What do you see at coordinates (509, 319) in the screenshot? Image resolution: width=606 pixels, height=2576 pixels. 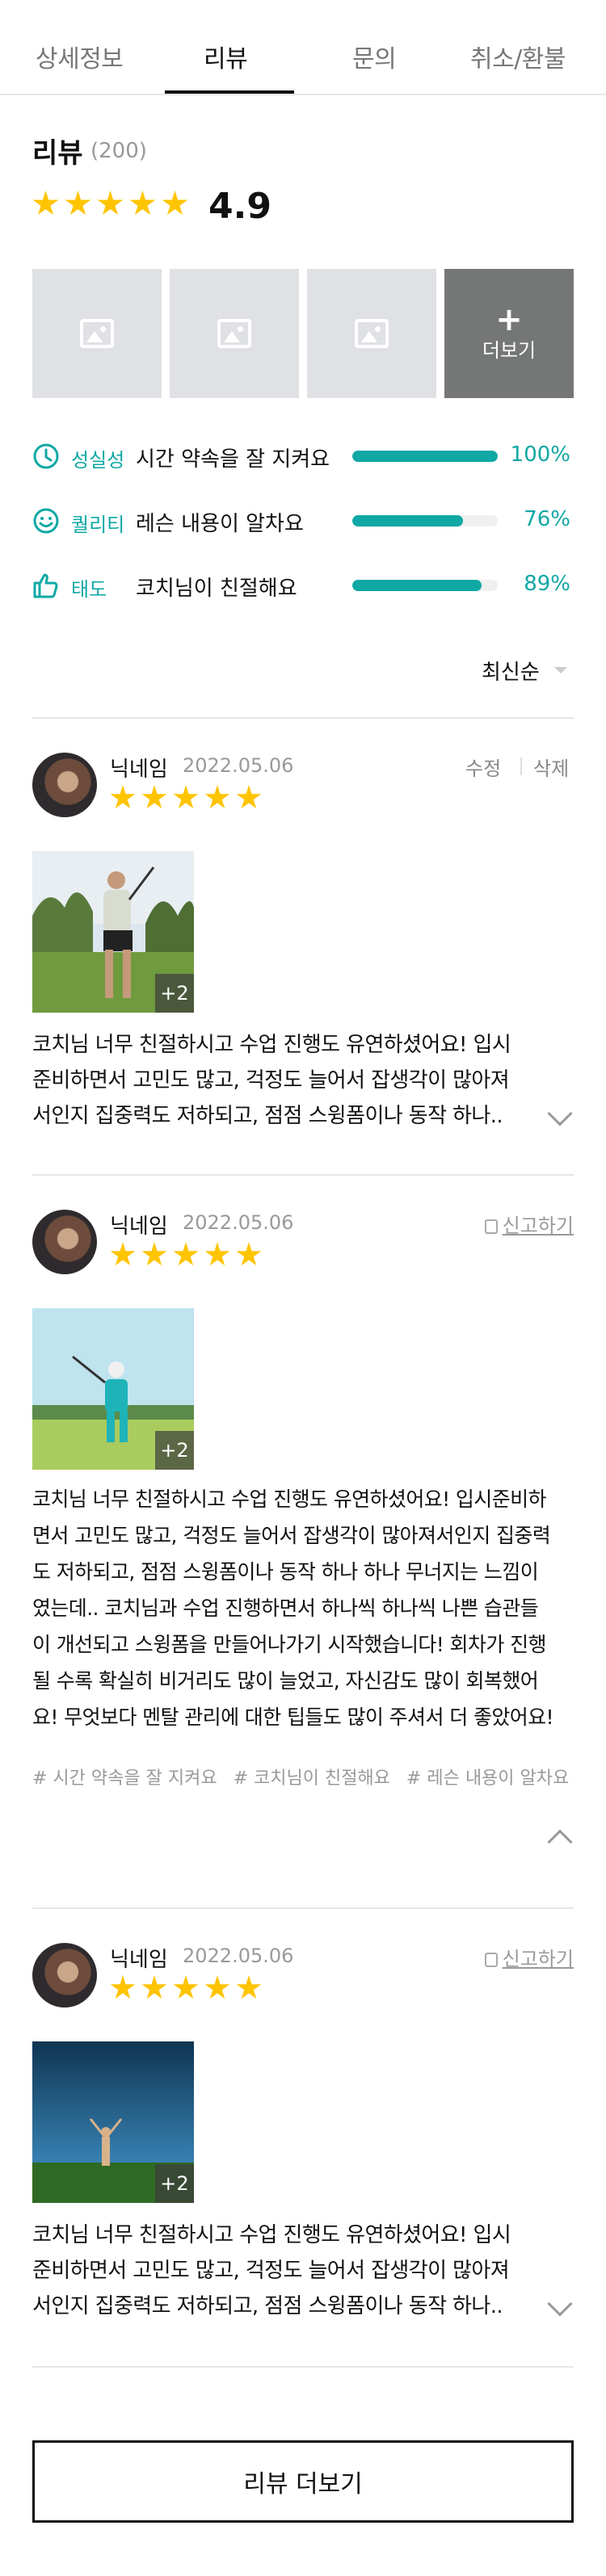 I see `plus-icon: +` at bounding box center [509, 319].